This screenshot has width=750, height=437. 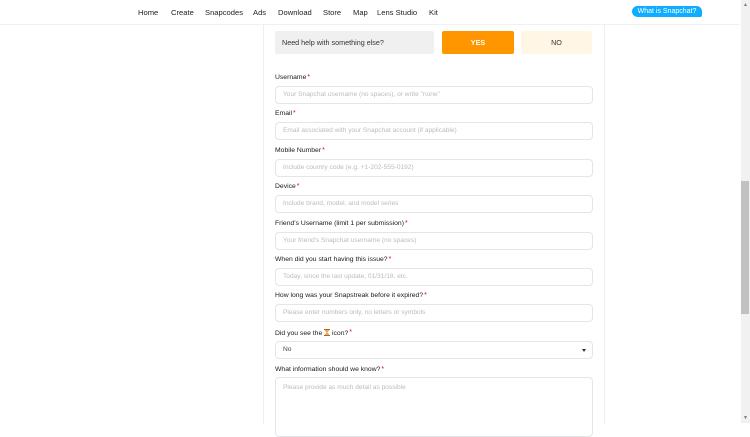 I want to click on field-label: Email*, so click(x=285, y=113).